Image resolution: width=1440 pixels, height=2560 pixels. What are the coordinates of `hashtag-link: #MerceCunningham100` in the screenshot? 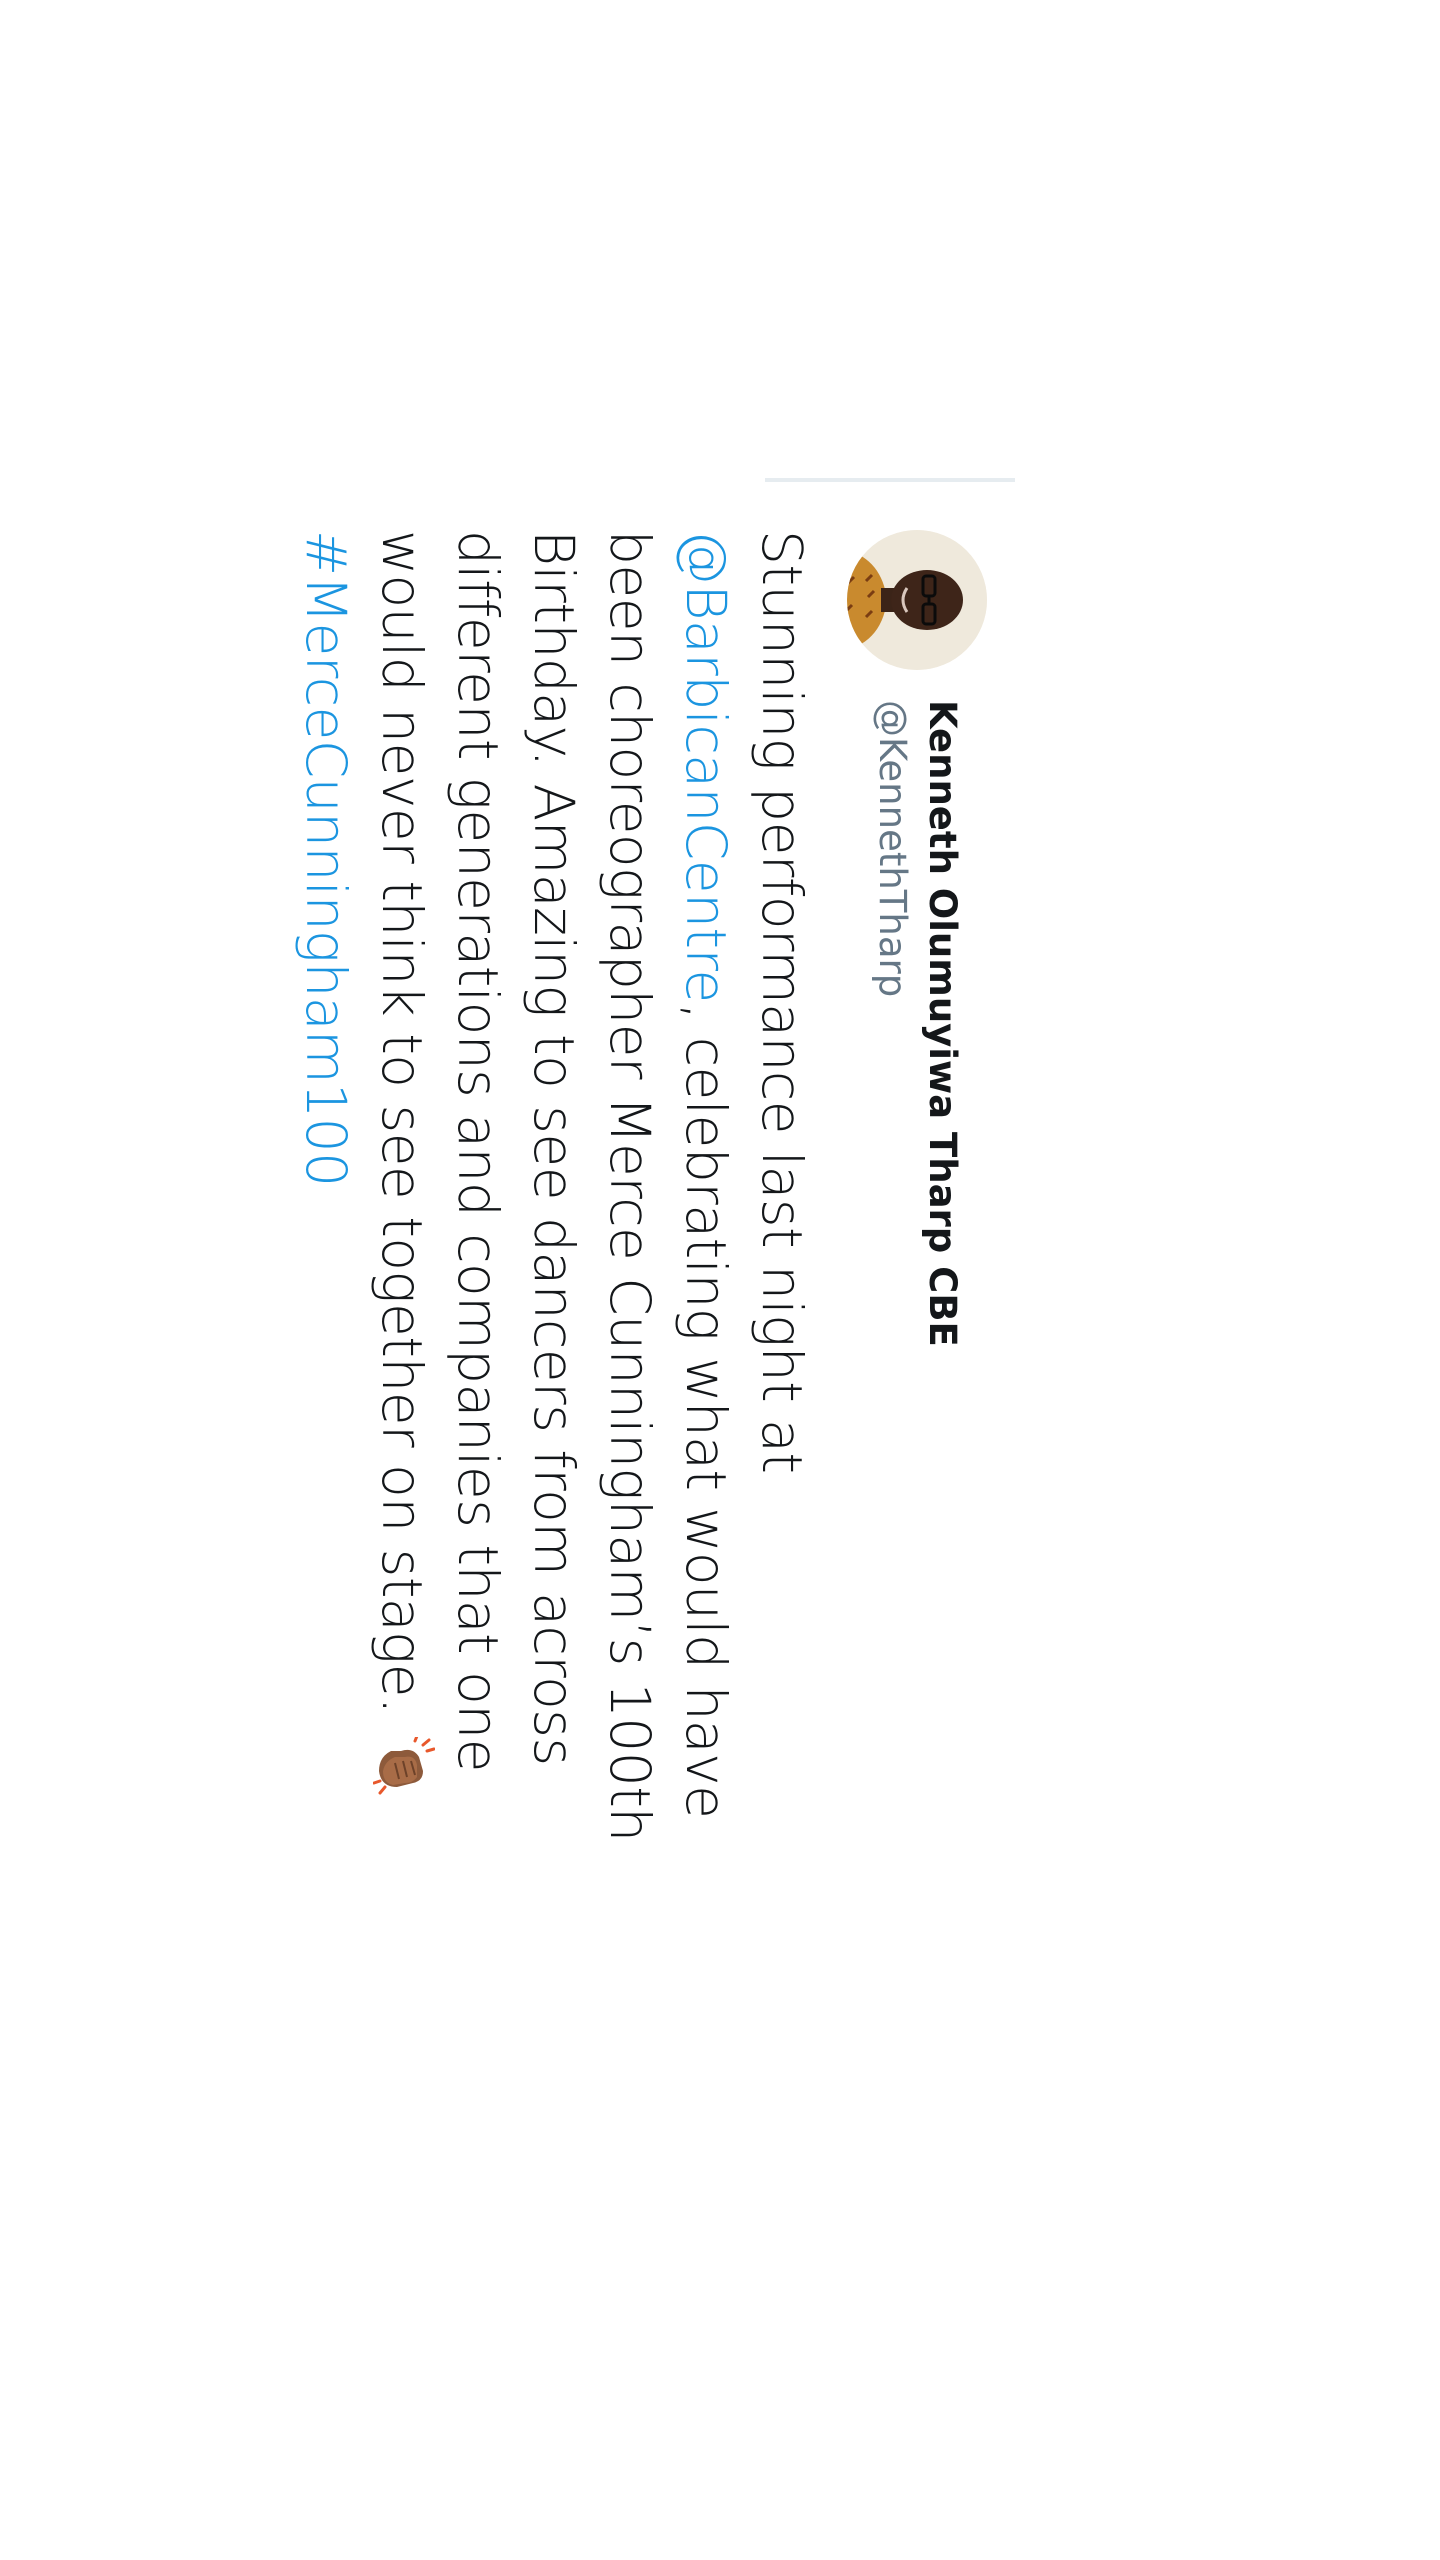 It's located at (326, 858).